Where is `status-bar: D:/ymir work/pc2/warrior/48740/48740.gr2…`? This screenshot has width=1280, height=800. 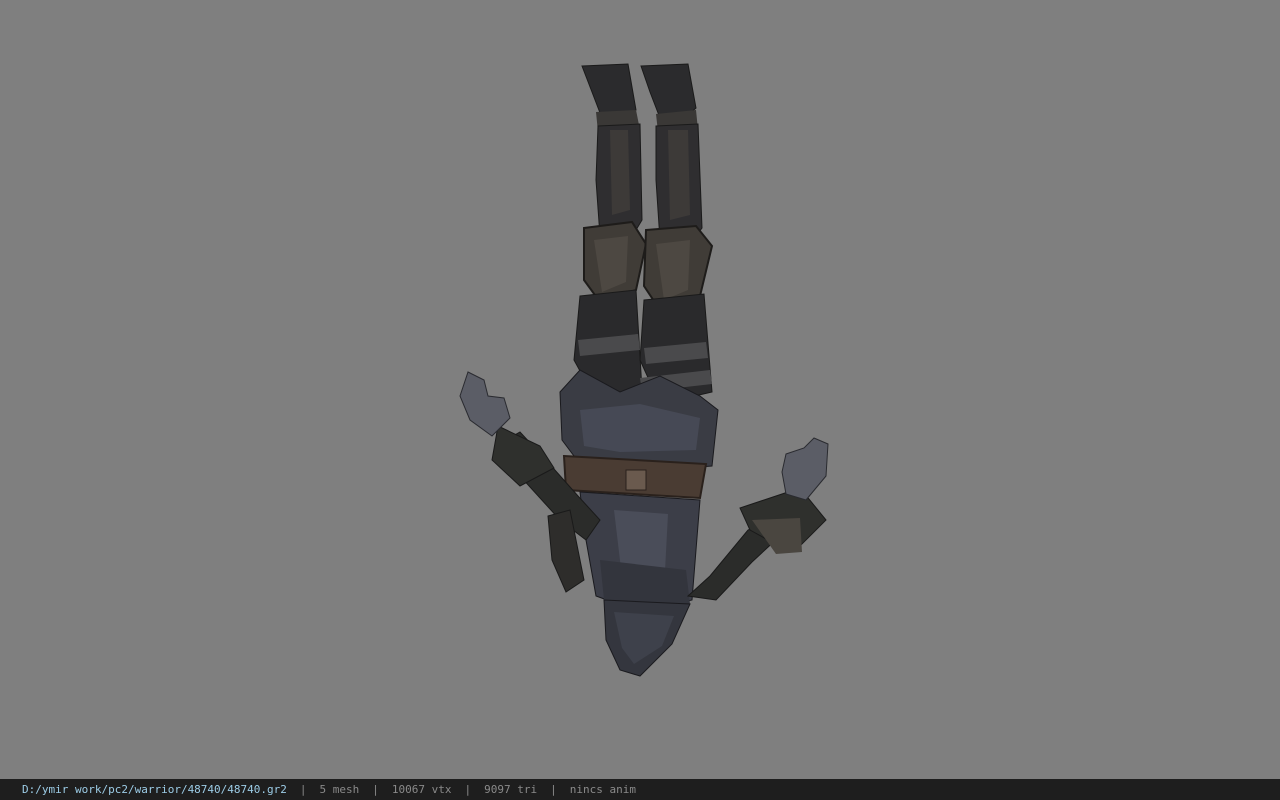
status-bar: D:/ymir work/pc2/warrior/48740/48740.gr2… is located at coordinates (640, 789).